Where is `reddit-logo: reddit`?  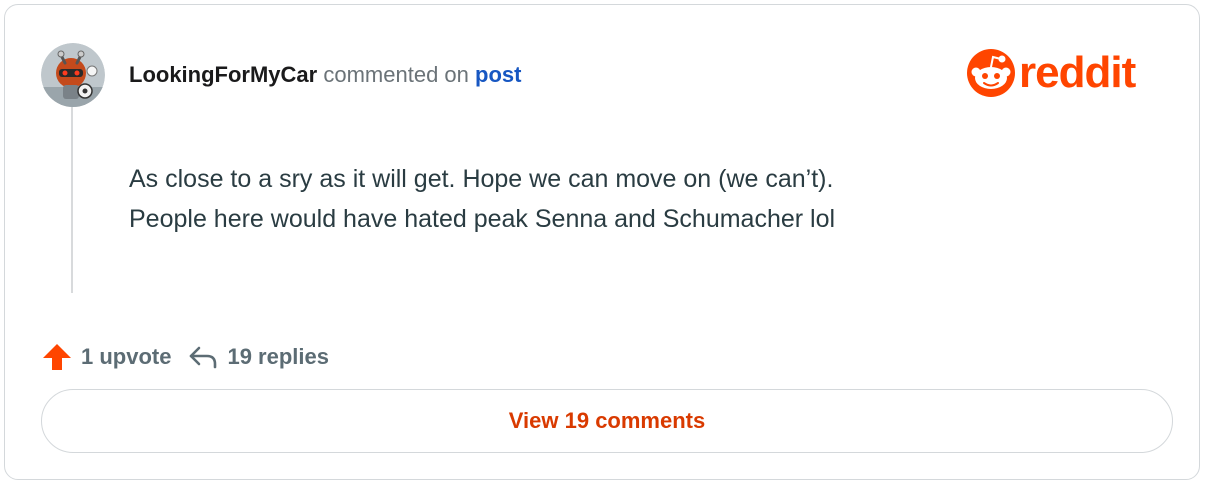
reddit-logo: reddit is located at coordinates (1050, 73).